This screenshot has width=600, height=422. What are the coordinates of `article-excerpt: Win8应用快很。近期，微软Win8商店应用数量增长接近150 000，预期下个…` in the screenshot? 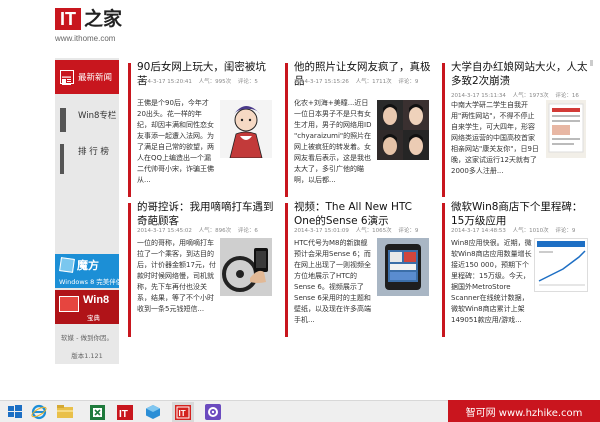 It's located at (491, 281).